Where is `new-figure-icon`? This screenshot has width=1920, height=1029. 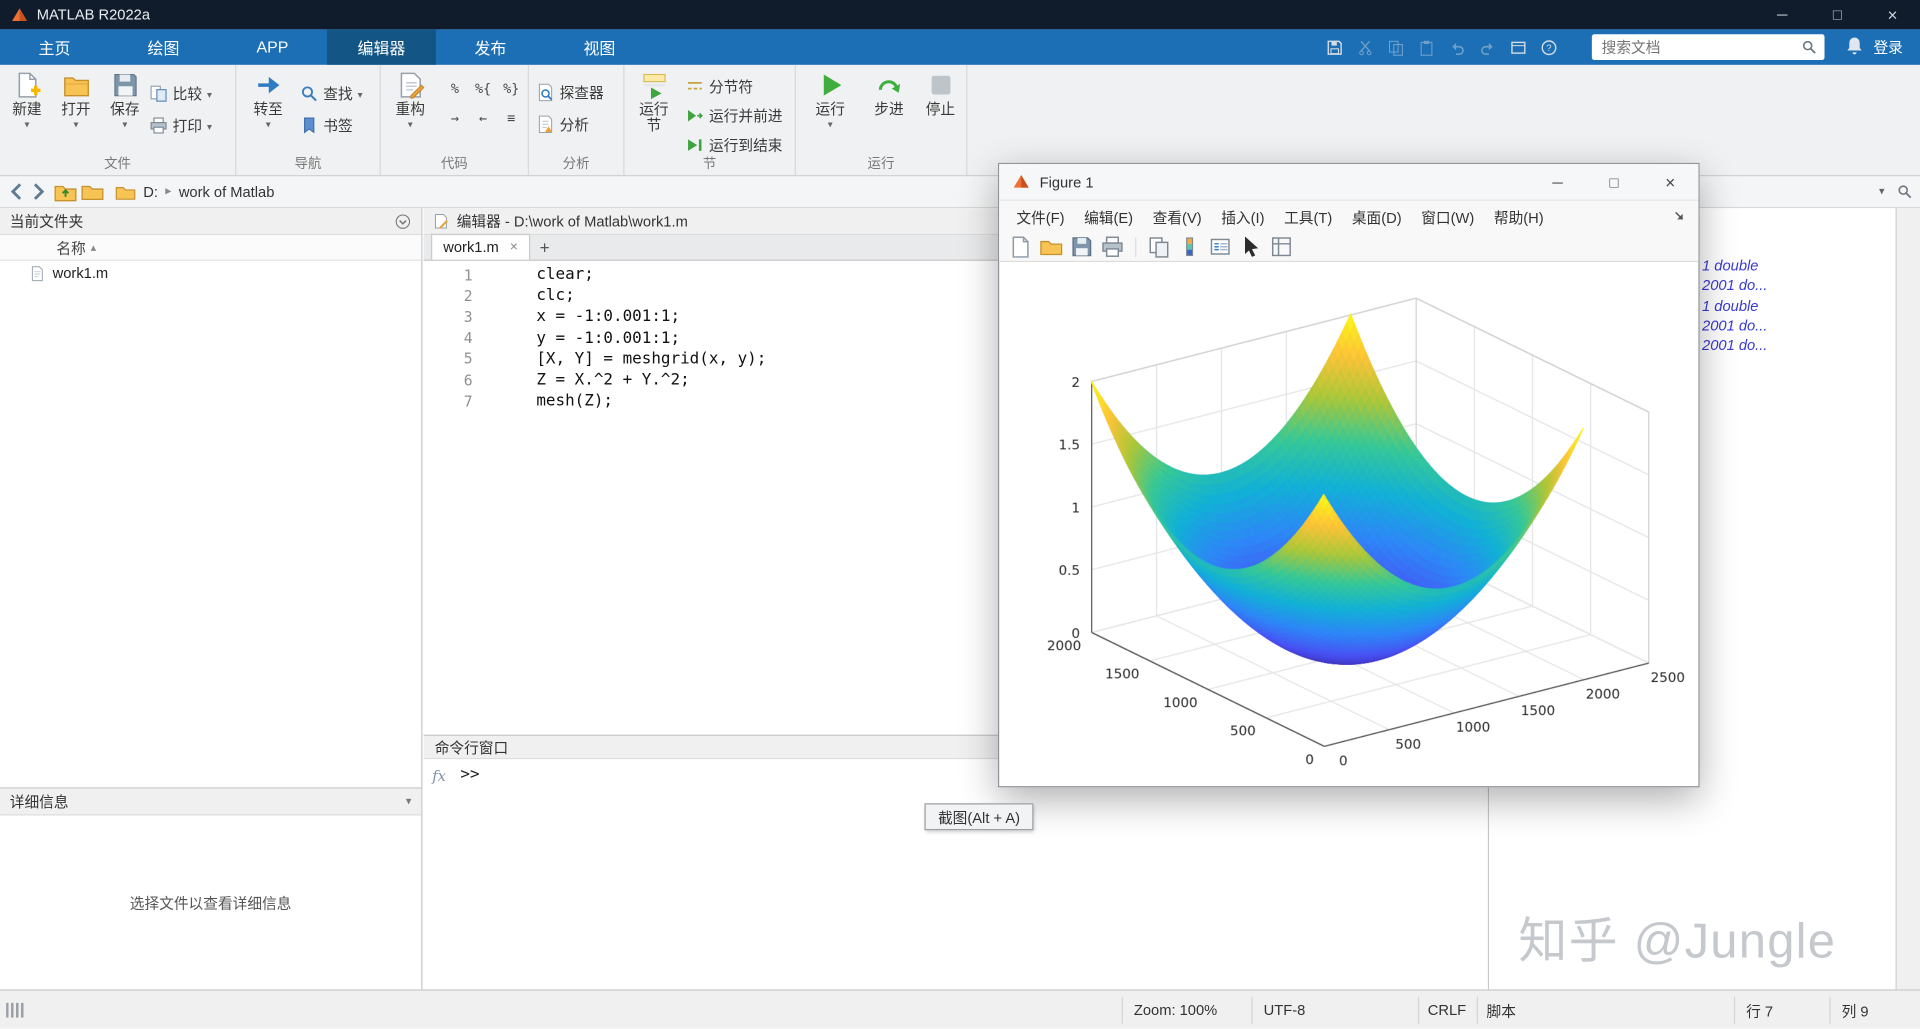
new-figure-icon is located at coordinates (1020, 246).